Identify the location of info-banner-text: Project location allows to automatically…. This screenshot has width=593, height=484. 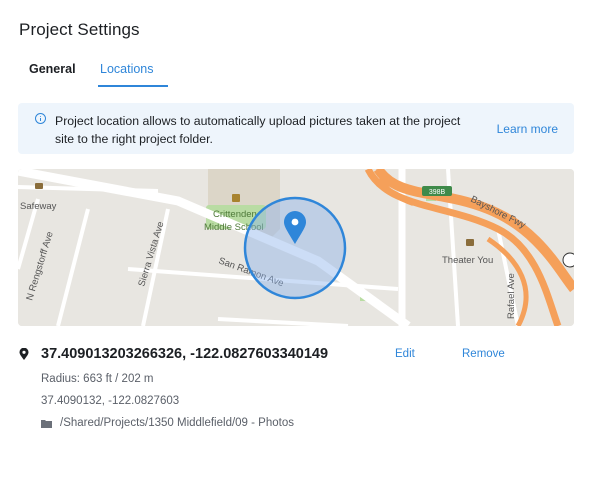
(258, 130).